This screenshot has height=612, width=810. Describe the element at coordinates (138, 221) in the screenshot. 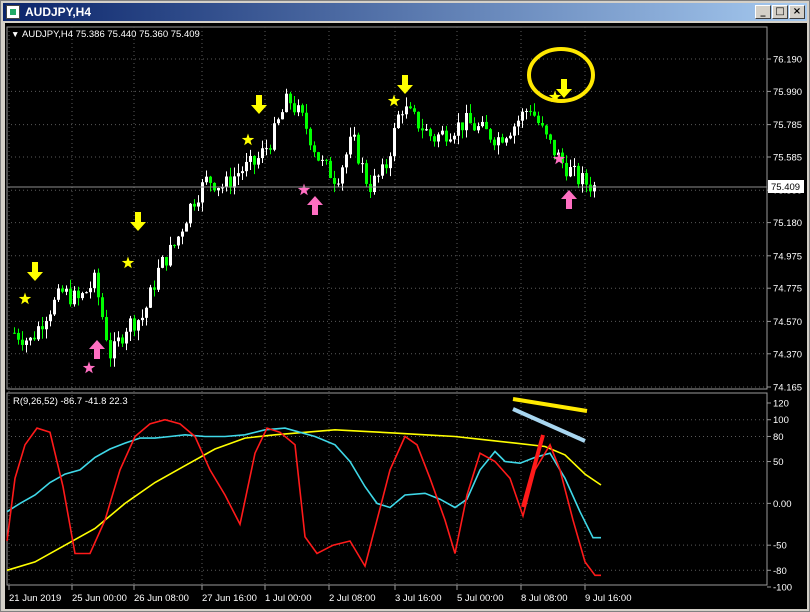

I see `sell-arrow-icon` at that location.